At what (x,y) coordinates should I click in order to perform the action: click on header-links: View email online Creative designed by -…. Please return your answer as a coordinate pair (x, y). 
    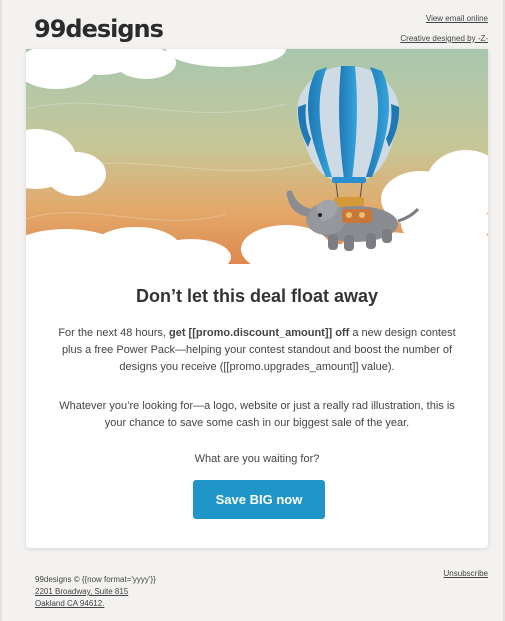
    Looking at the image, I should click on (444, 33).